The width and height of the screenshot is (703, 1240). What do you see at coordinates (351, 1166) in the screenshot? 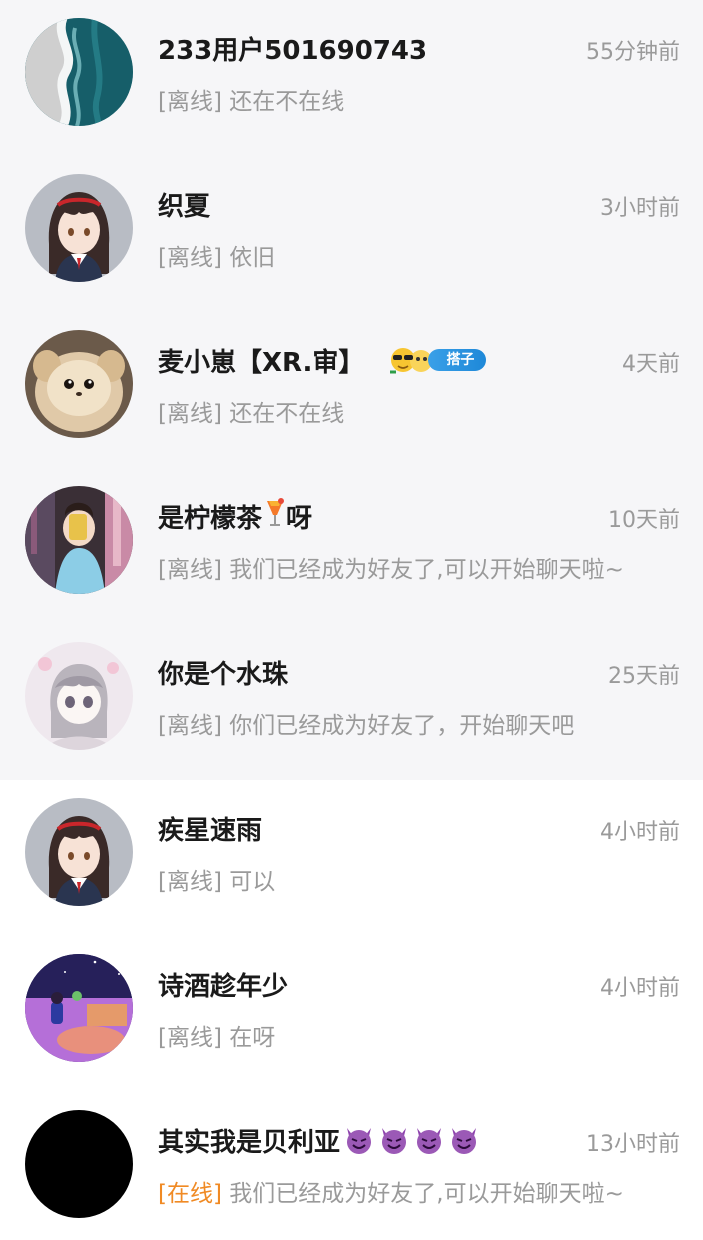
I see `conversation-item: 其实我是贝利亚 13小时前 [在线] 我们已经成为好友了,可以开始聊天啦~` at bounding box center [351, 1166].